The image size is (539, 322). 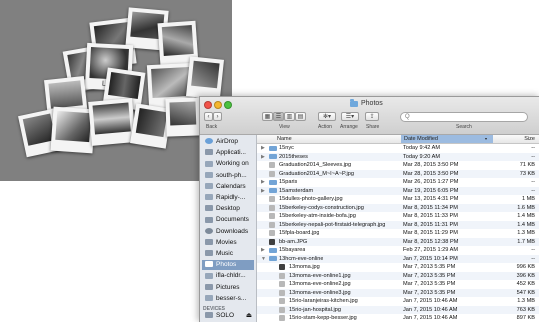 I want to click on eject-icon: ⏏, so click(x=249, y=316).